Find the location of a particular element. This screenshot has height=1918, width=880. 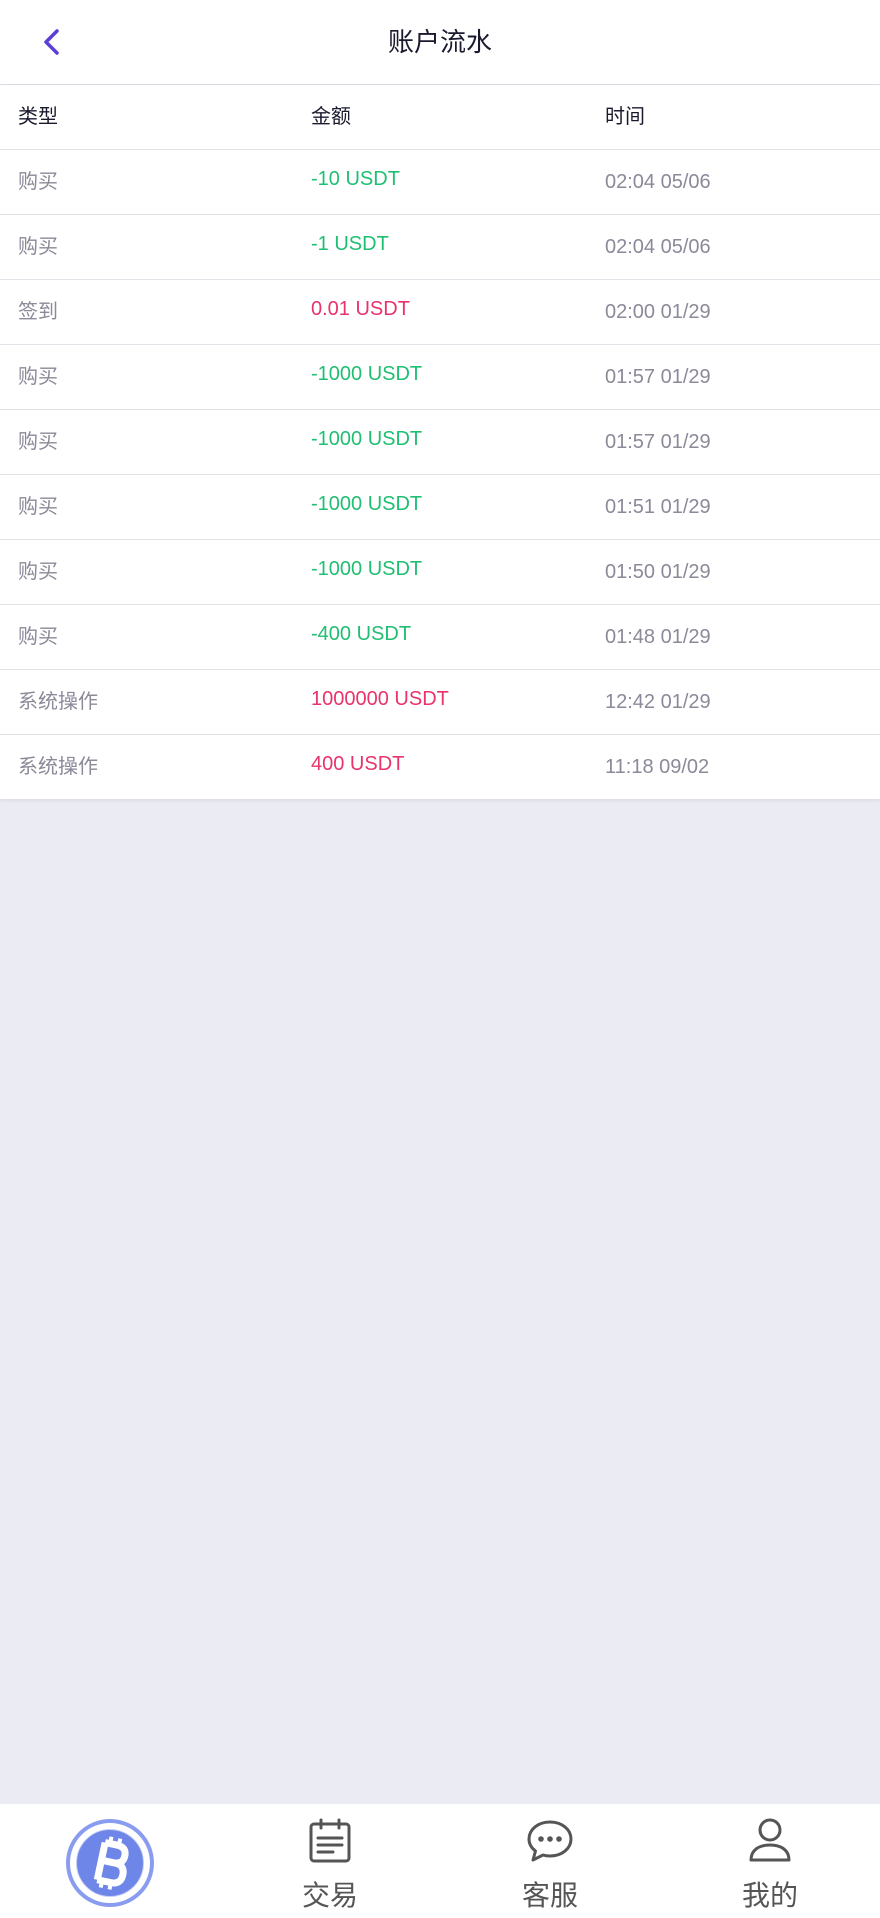

header-bar: 账户流水 is located at coordinates (440, 42).